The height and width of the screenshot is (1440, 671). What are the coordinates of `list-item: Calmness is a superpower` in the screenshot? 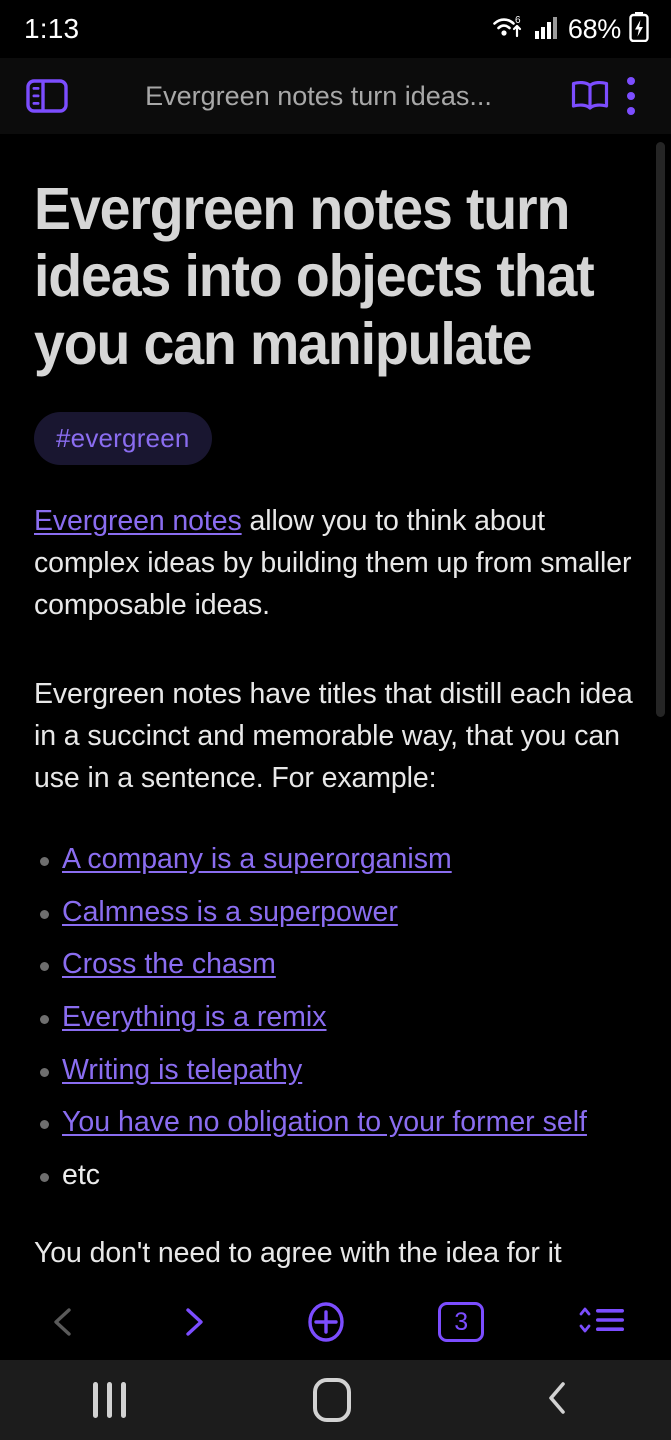 It's located at (335, 913).